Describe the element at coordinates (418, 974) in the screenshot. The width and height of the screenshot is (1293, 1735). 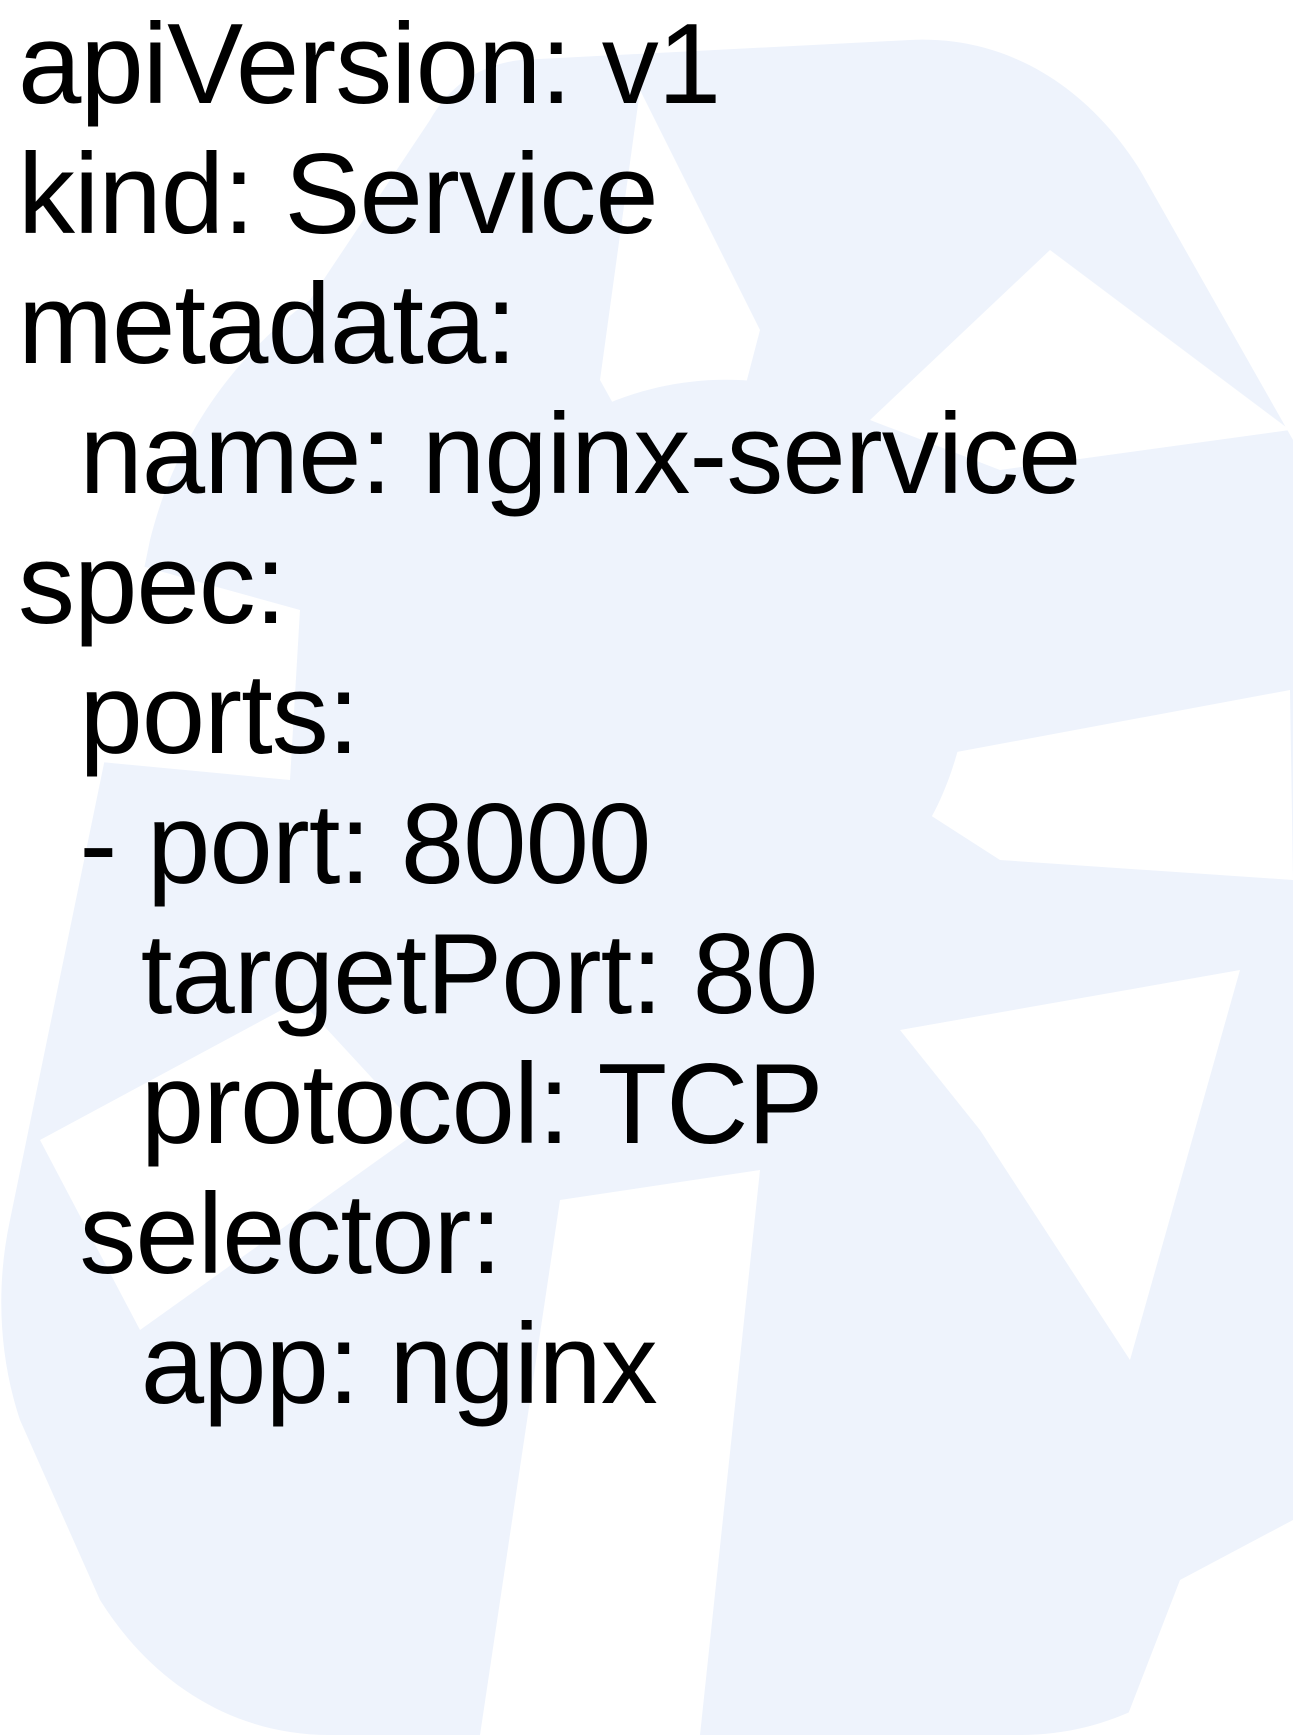
I see `code-line: targetPort: 80` at that location.